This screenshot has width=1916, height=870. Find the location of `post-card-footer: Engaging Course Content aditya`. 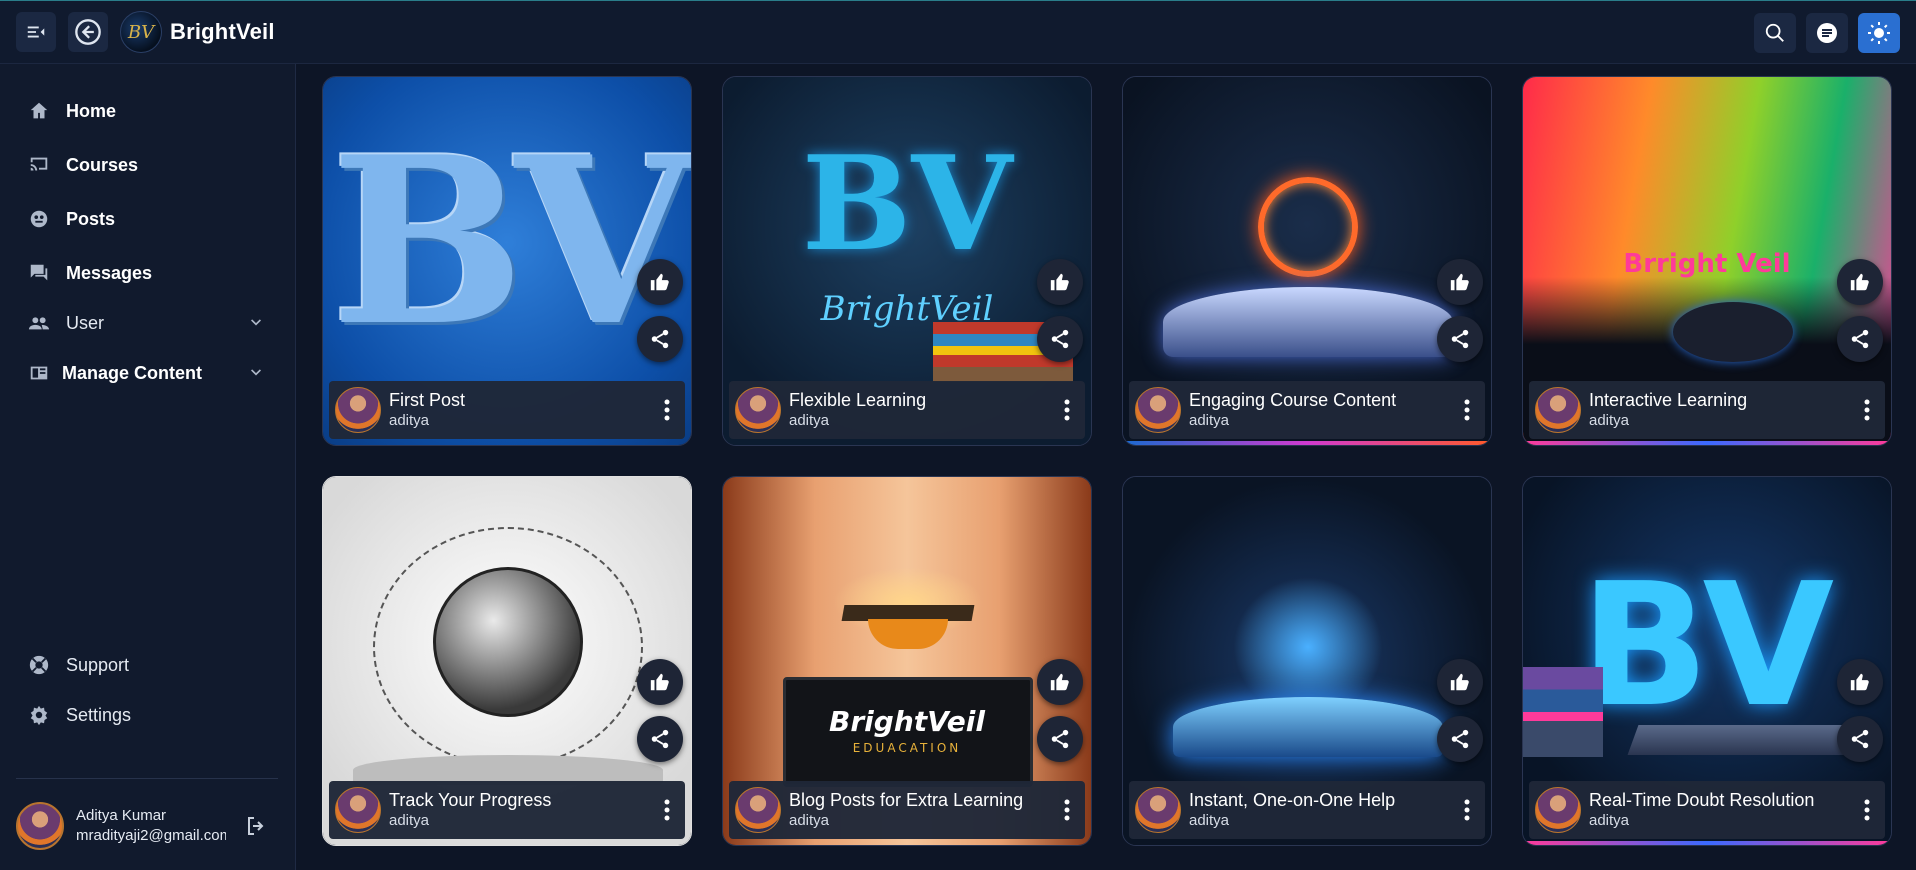

post-card-footer: Engaging Course Content aditya is located at coordinates (1307, 410).